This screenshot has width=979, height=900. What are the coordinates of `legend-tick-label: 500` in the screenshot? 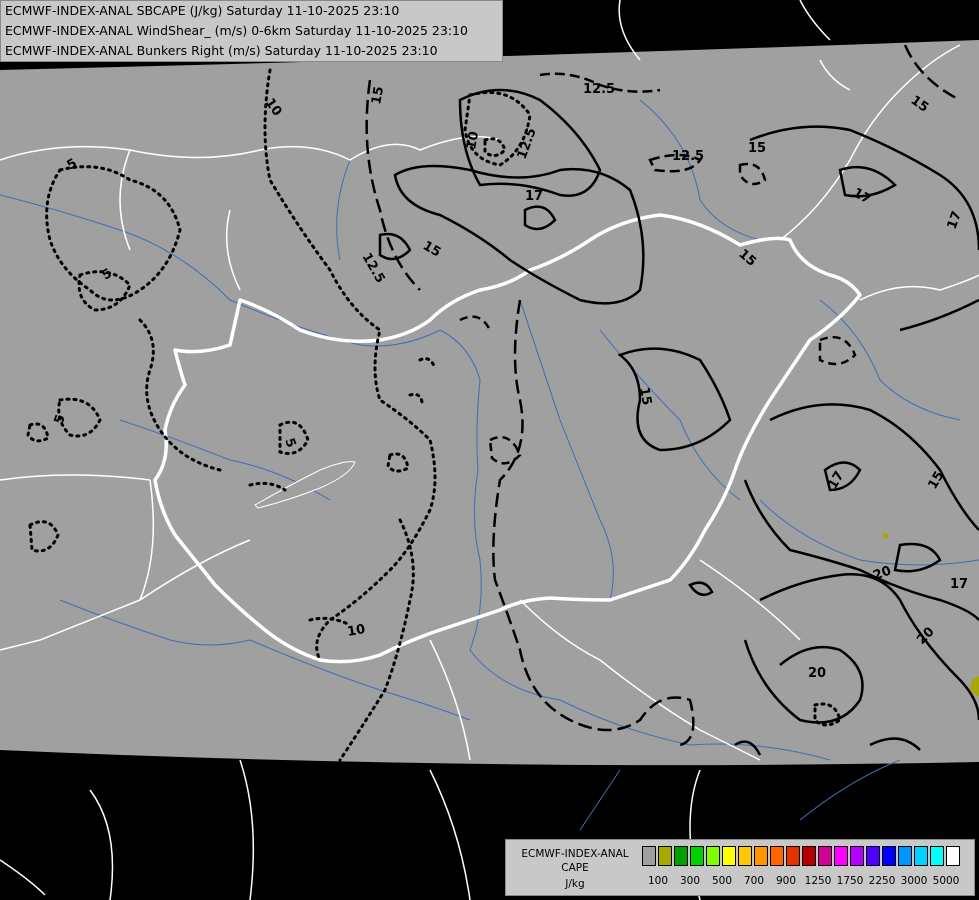 It's located at (722, 881).